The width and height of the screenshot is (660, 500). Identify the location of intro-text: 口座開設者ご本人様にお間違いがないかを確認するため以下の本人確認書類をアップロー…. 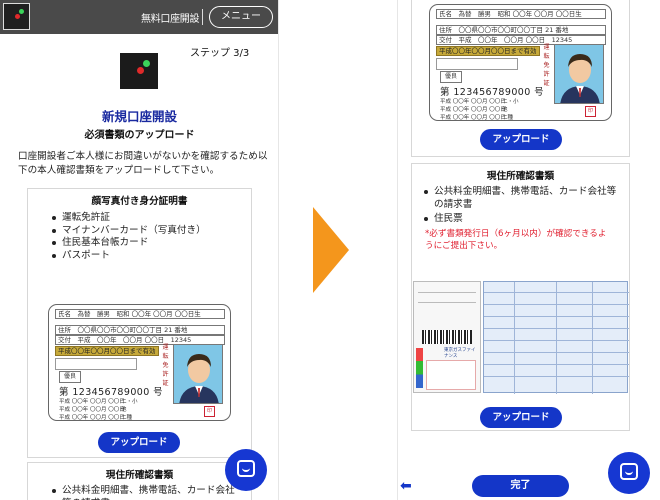
(143, 163).